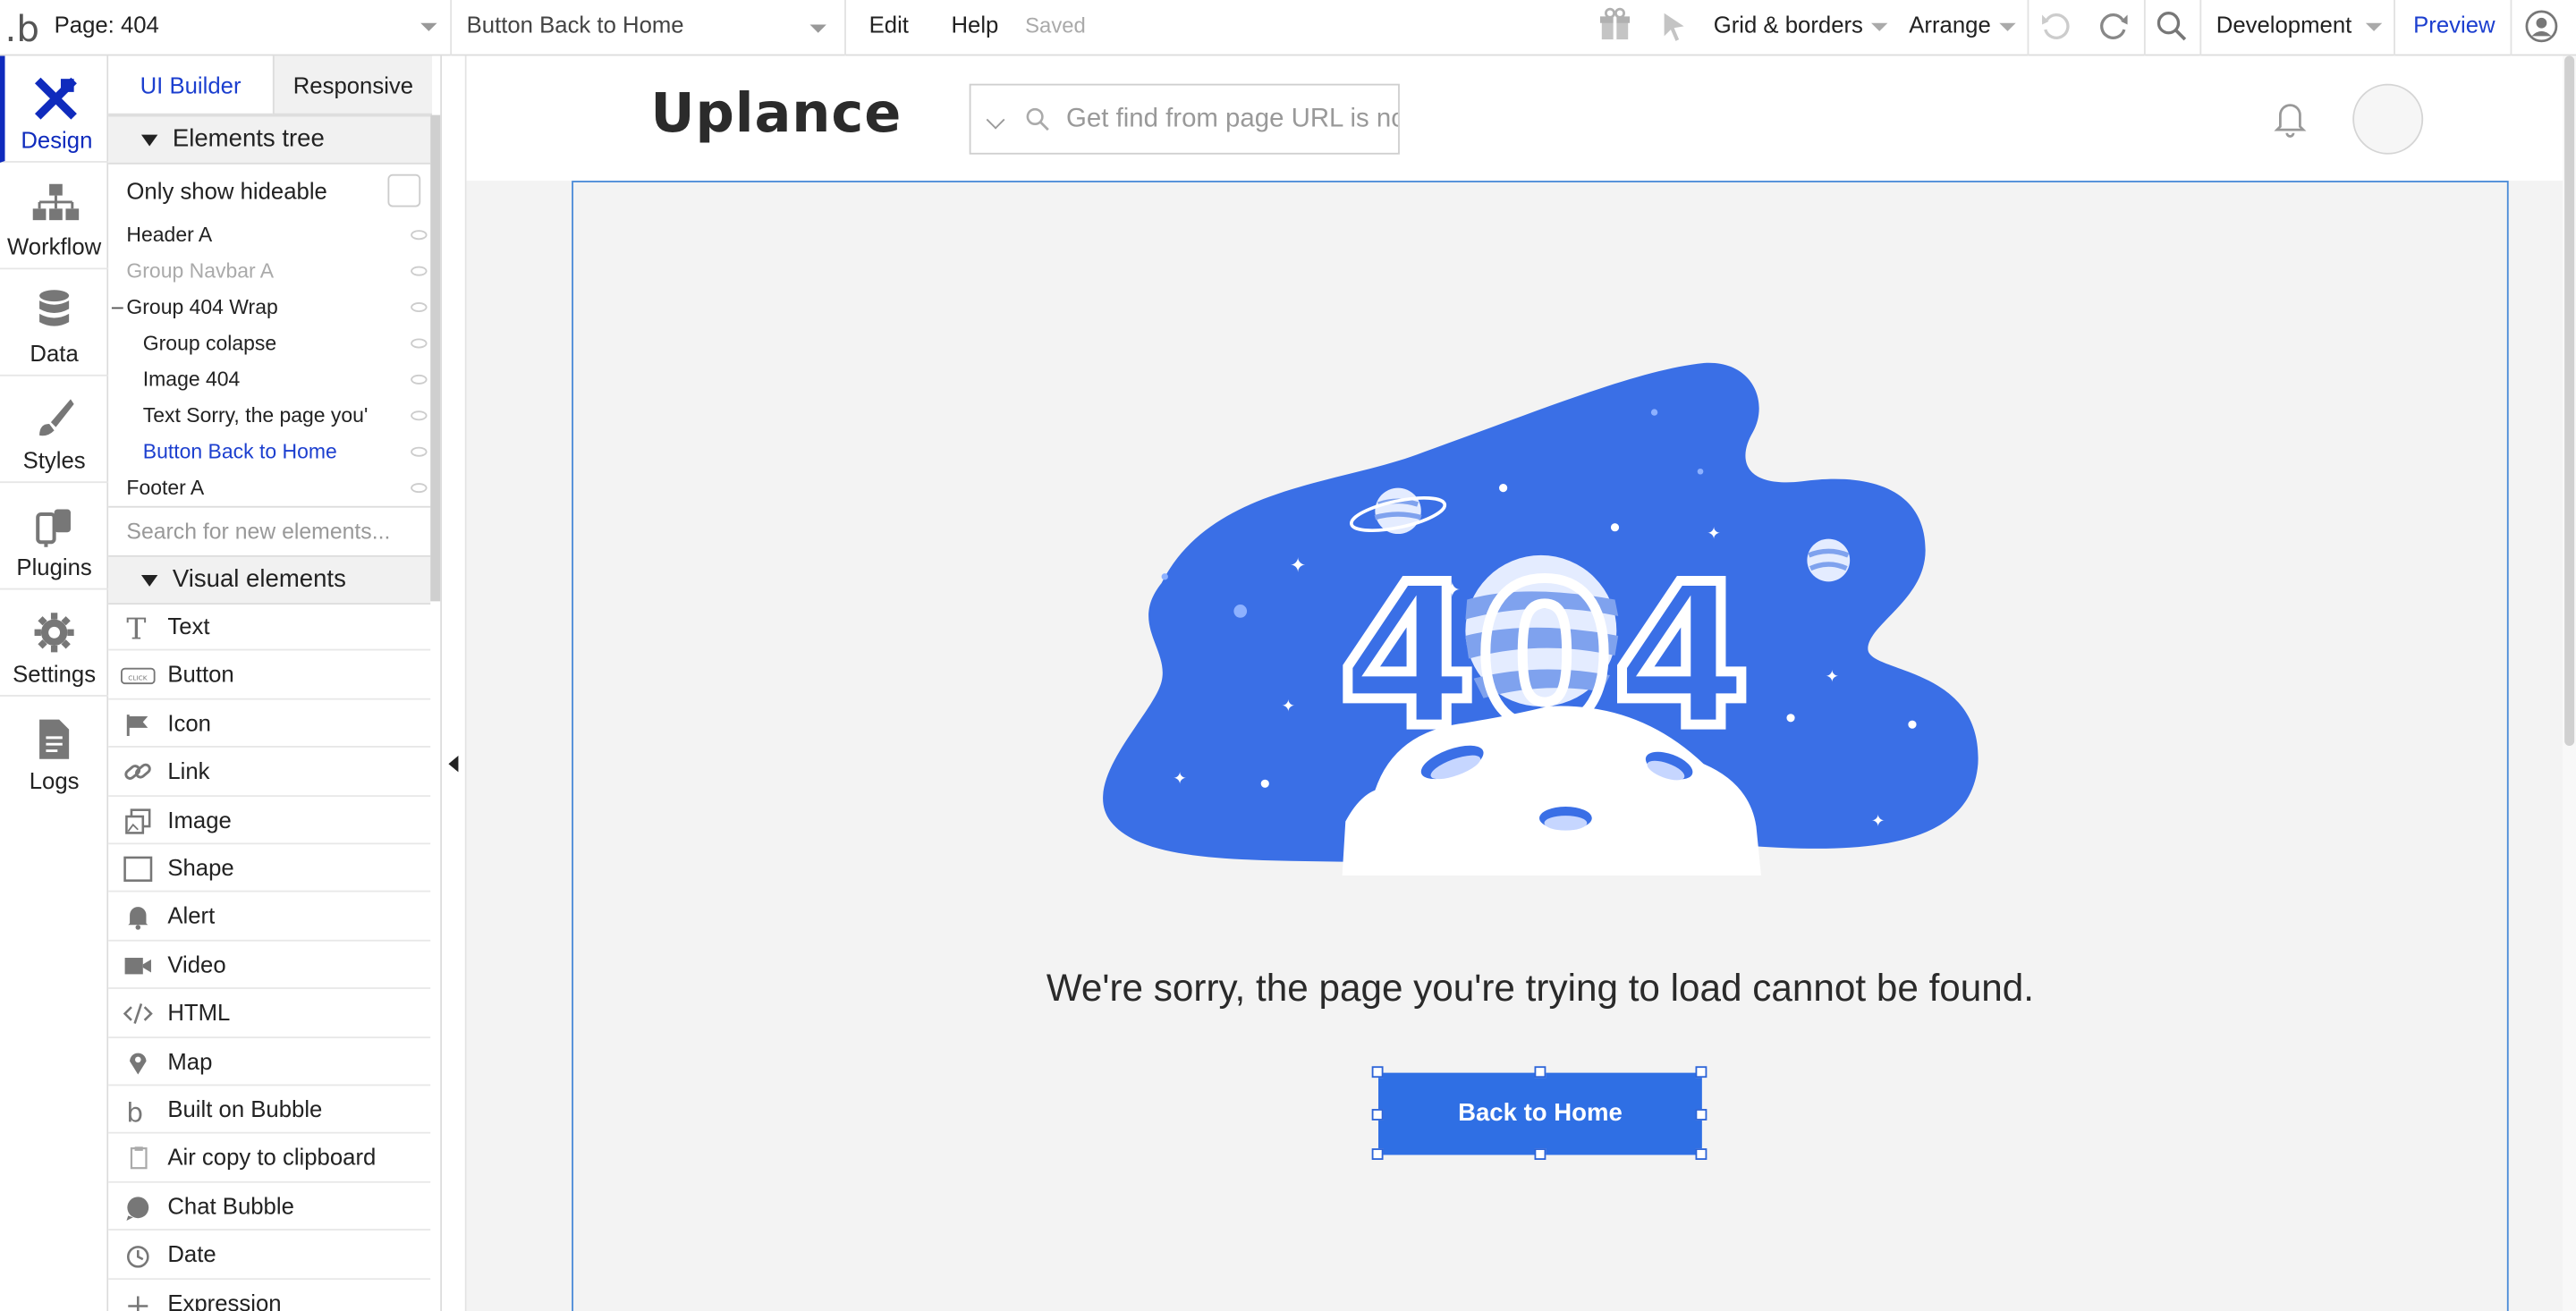 This screenshot has width=2576, height=1311. What do you see at coordinates (54, 353) in the screenshot?
I see `tab-data-label: Data` at bounding box center [54, 353].